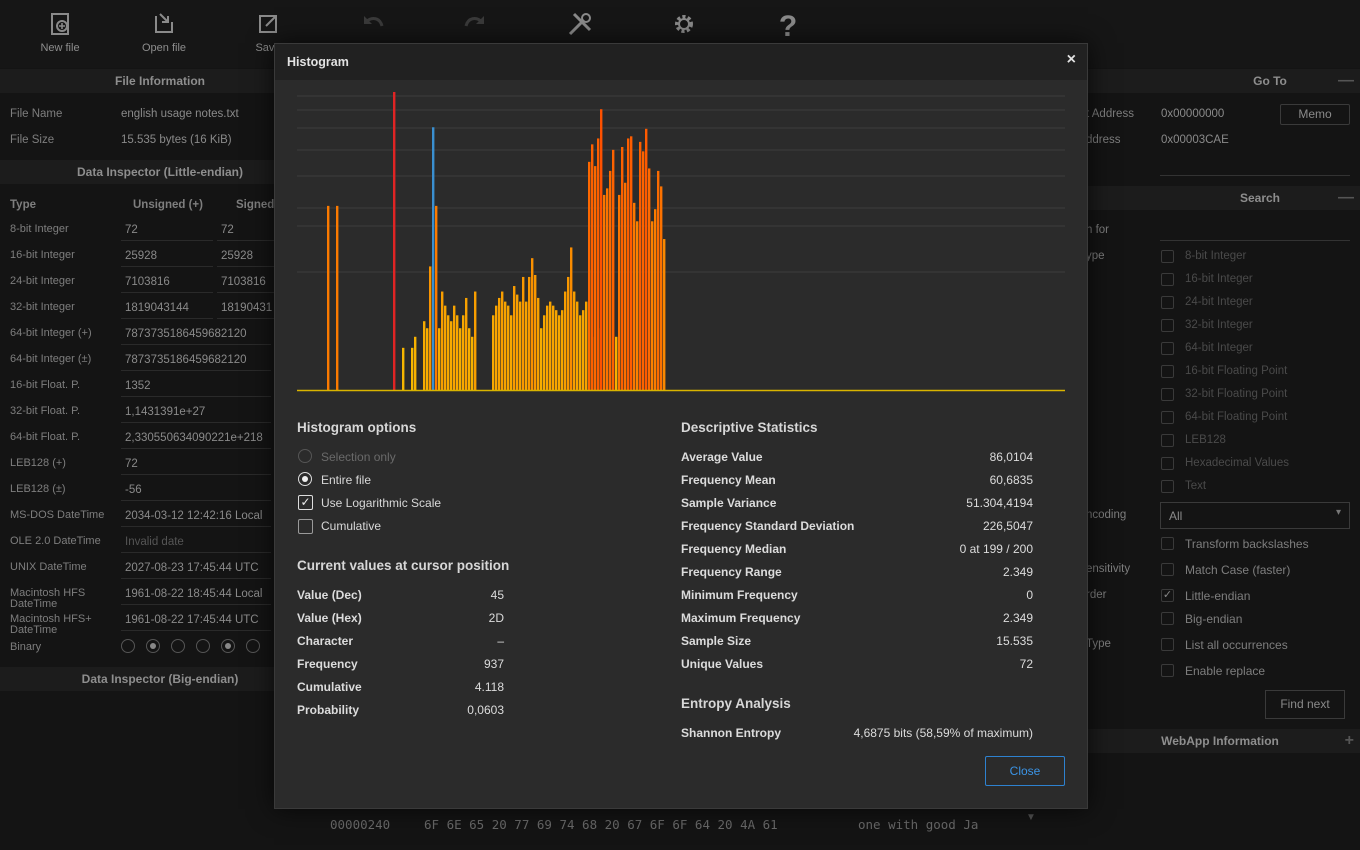 The image size is (1360, 850). Describe the element at coordinates (1195, 140) in the screenshot. I see `goto-end-value: 0x00003CAE` at that location.